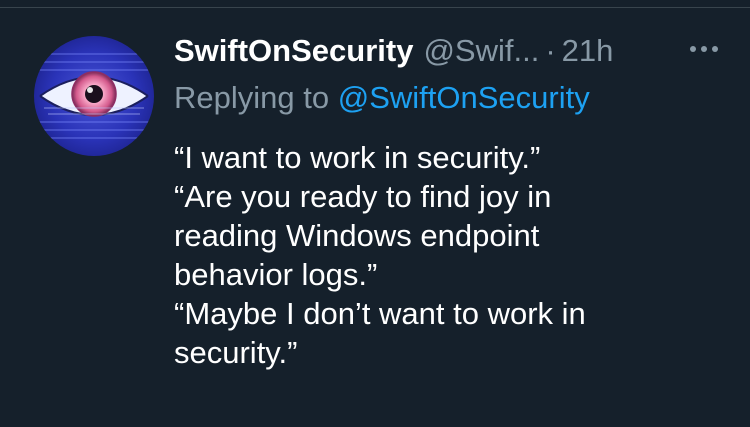  Describe the element at coordinates (357, 235) in the screenshot. I see `tweet-text-line: reading Windows endpoint` at that location.